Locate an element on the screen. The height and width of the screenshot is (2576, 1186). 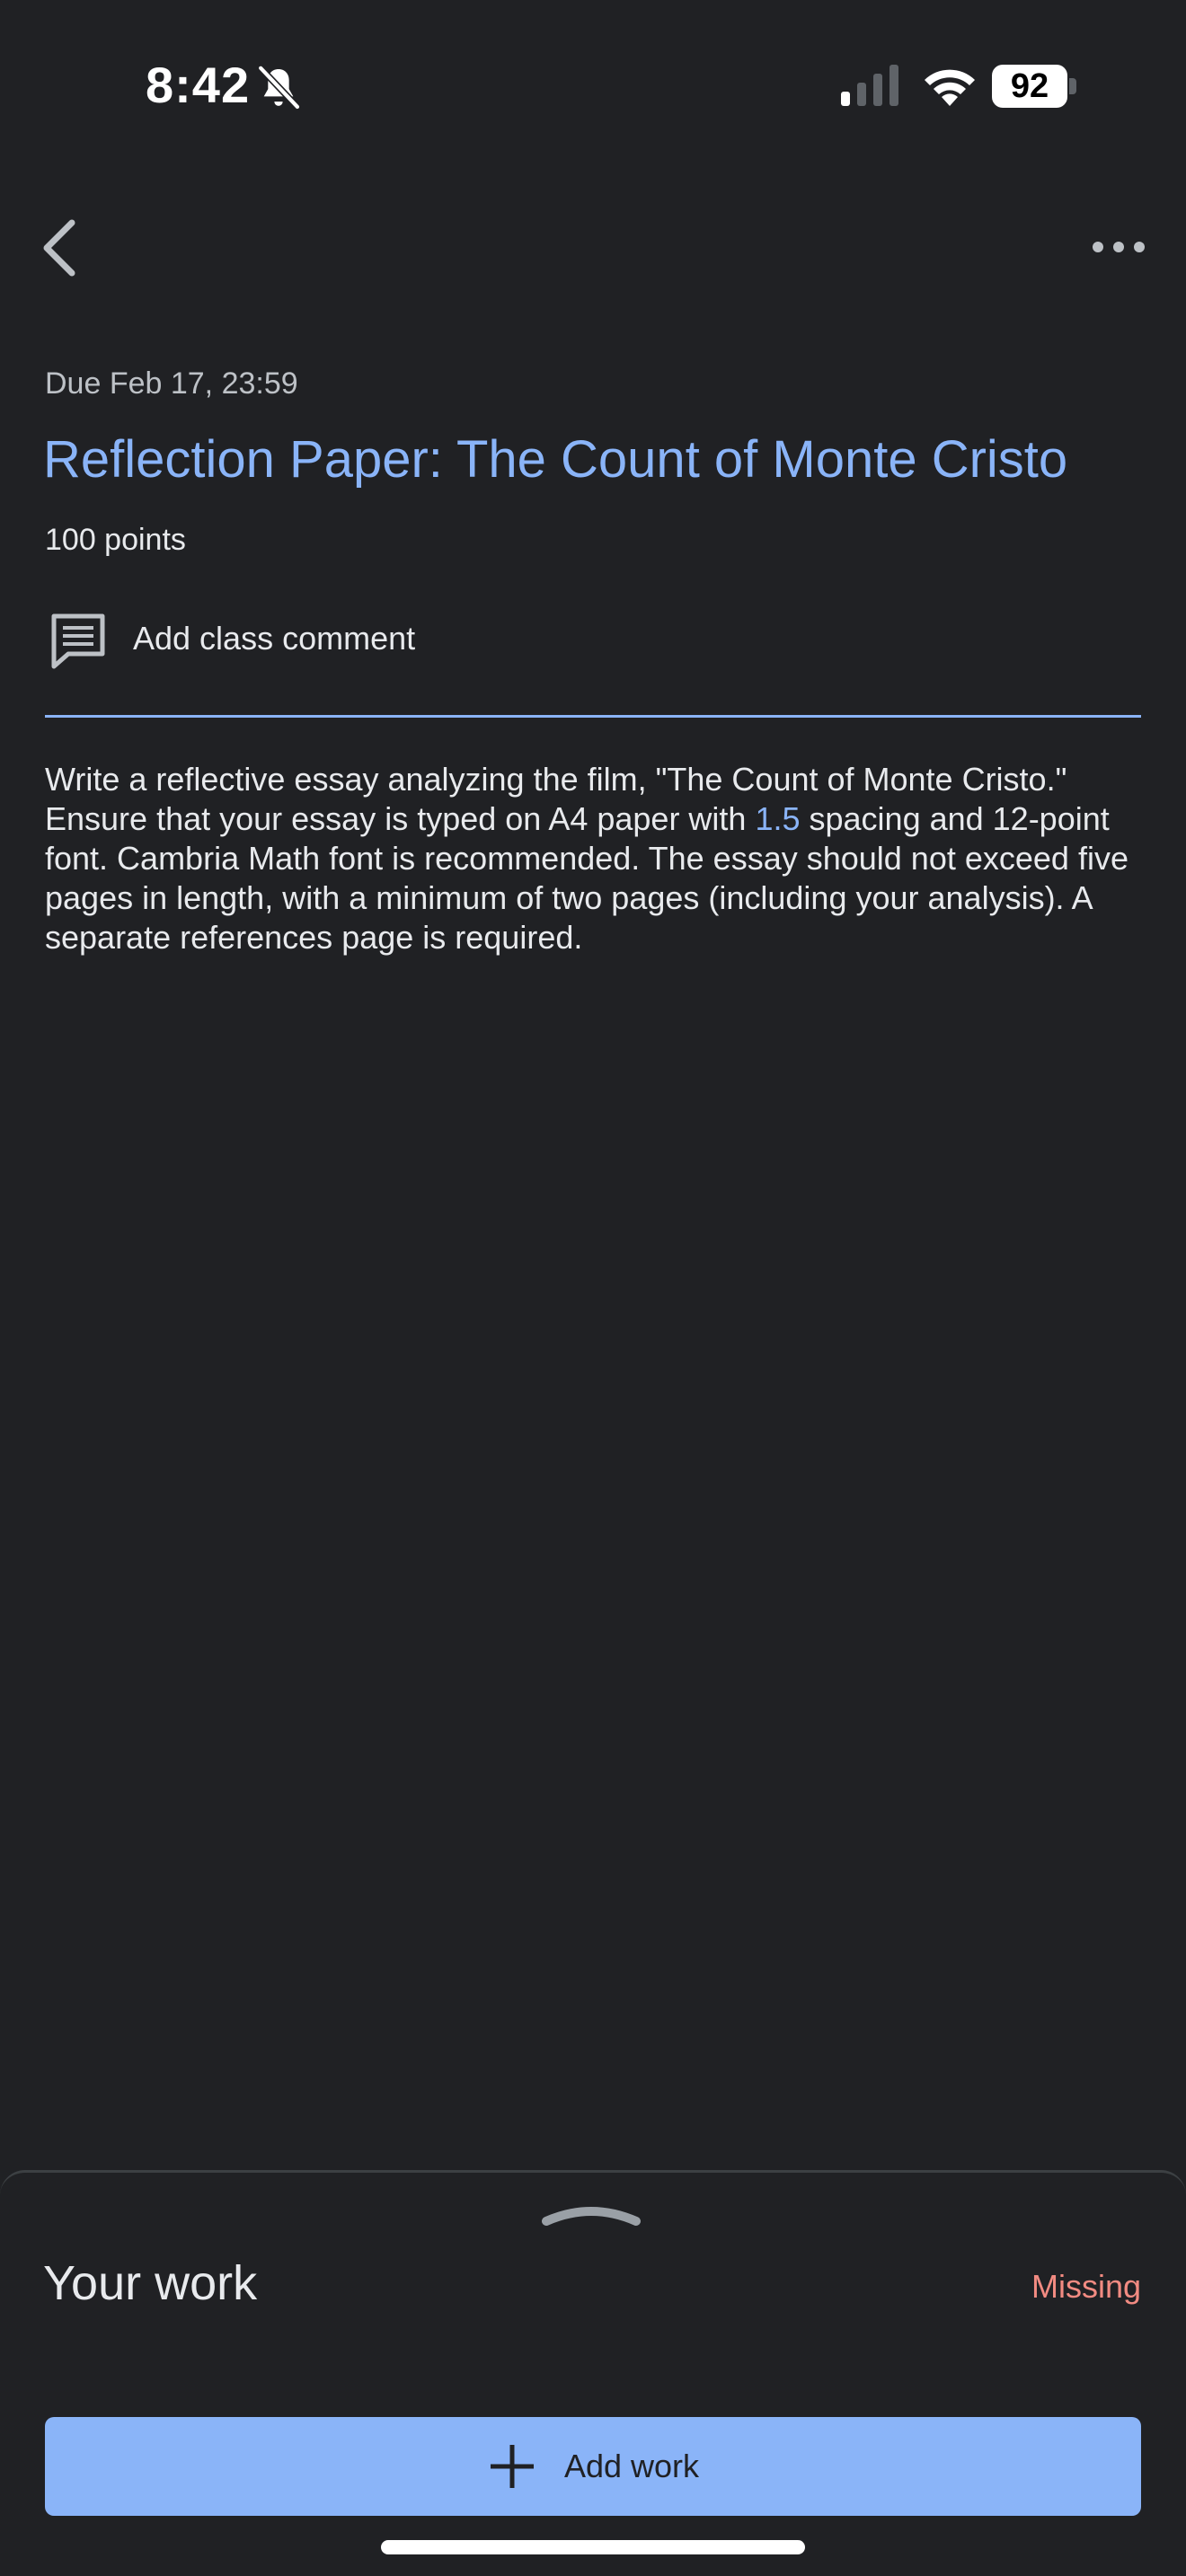
battery-cap is located at coordinates (1072, 86).